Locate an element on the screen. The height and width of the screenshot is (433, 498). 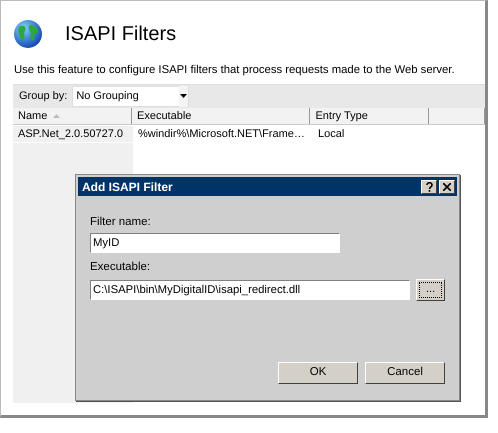
column-header: Name is located at coordinates (72, 116).